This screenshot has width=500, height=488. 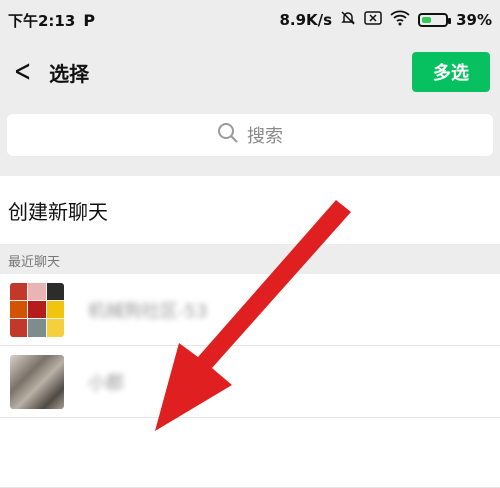 What do you see at coordinates (306, 20) in the screenshot?
I see `network-speed: 8.9K/s` at bounding box center [306, 20].